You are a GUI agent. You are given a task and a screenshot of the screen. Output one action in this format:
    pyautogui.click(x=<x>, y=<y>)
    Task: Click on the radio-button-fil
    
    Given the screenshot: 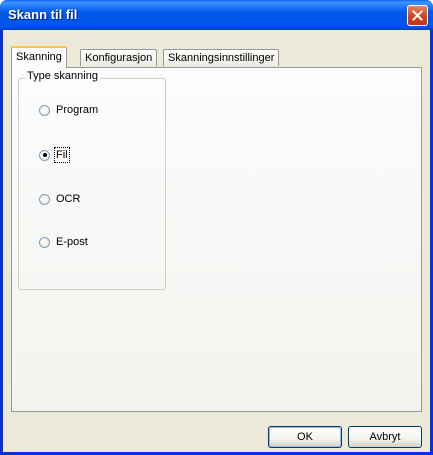 What is the action you would take?
    pyautogui.click(x=44, y=155)
    